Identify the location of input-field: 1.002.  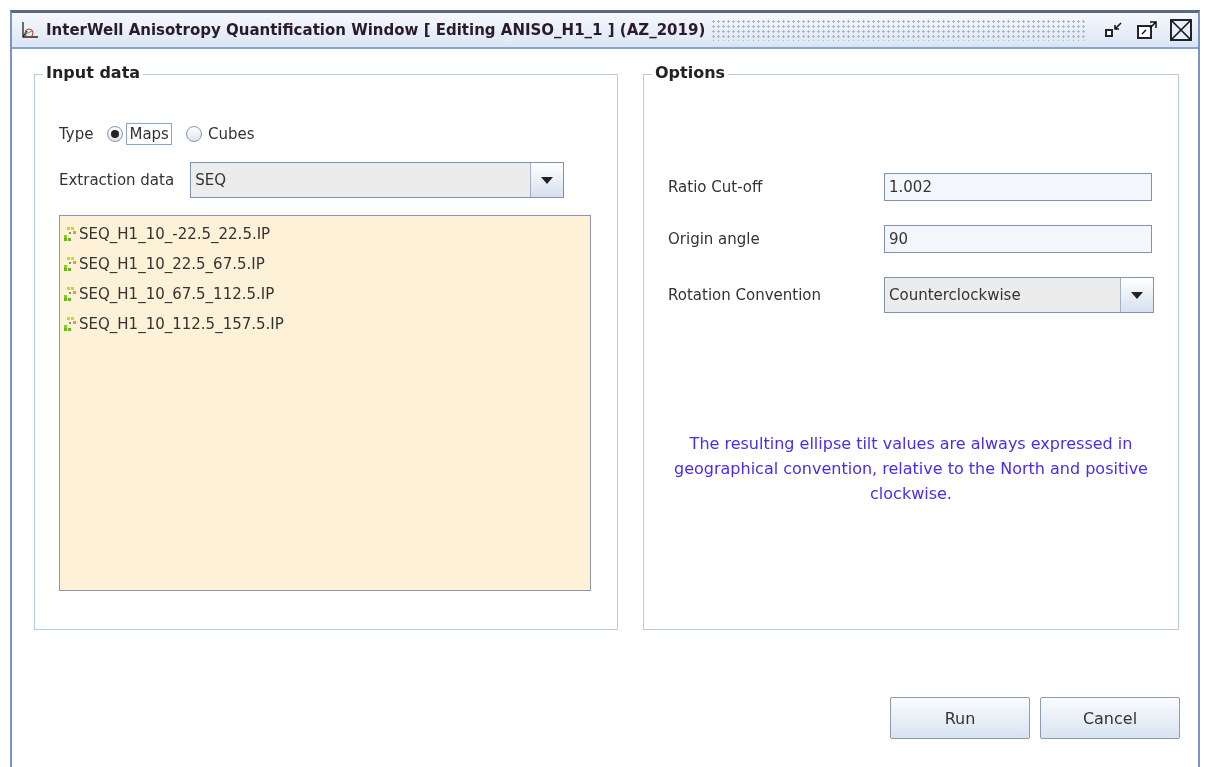
(1018, 187).